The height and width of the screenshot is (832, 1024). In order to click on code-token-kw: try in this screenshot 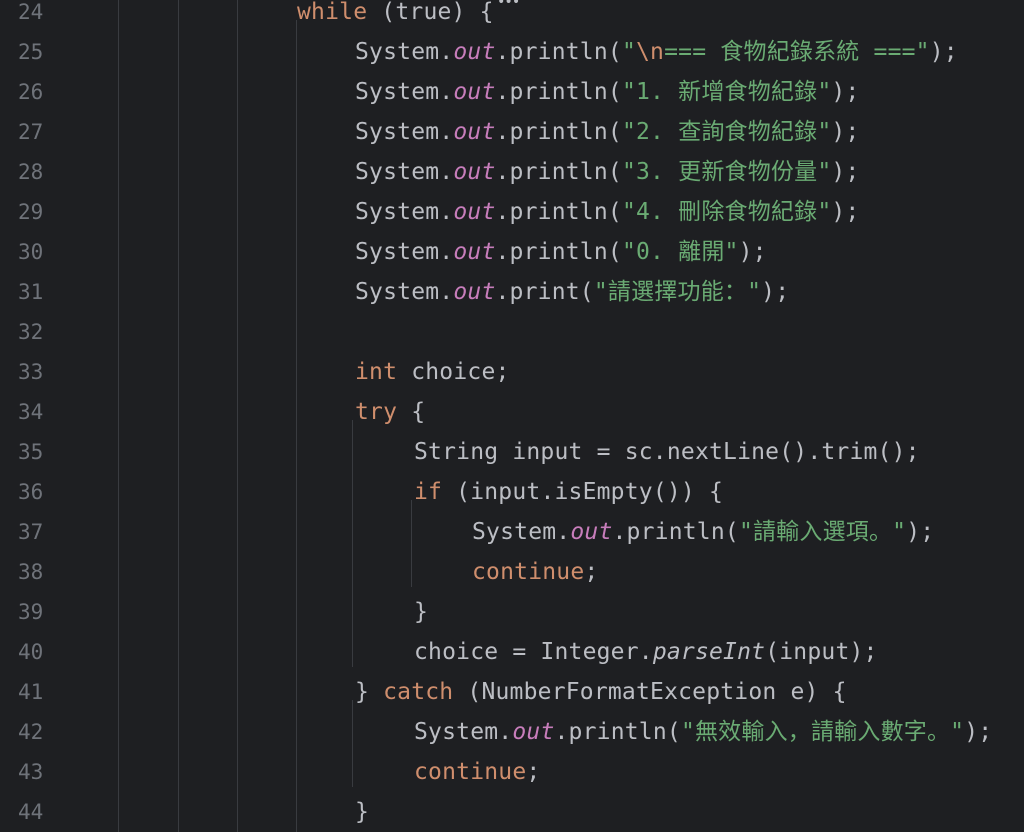, I will do `click(376, 412)`.